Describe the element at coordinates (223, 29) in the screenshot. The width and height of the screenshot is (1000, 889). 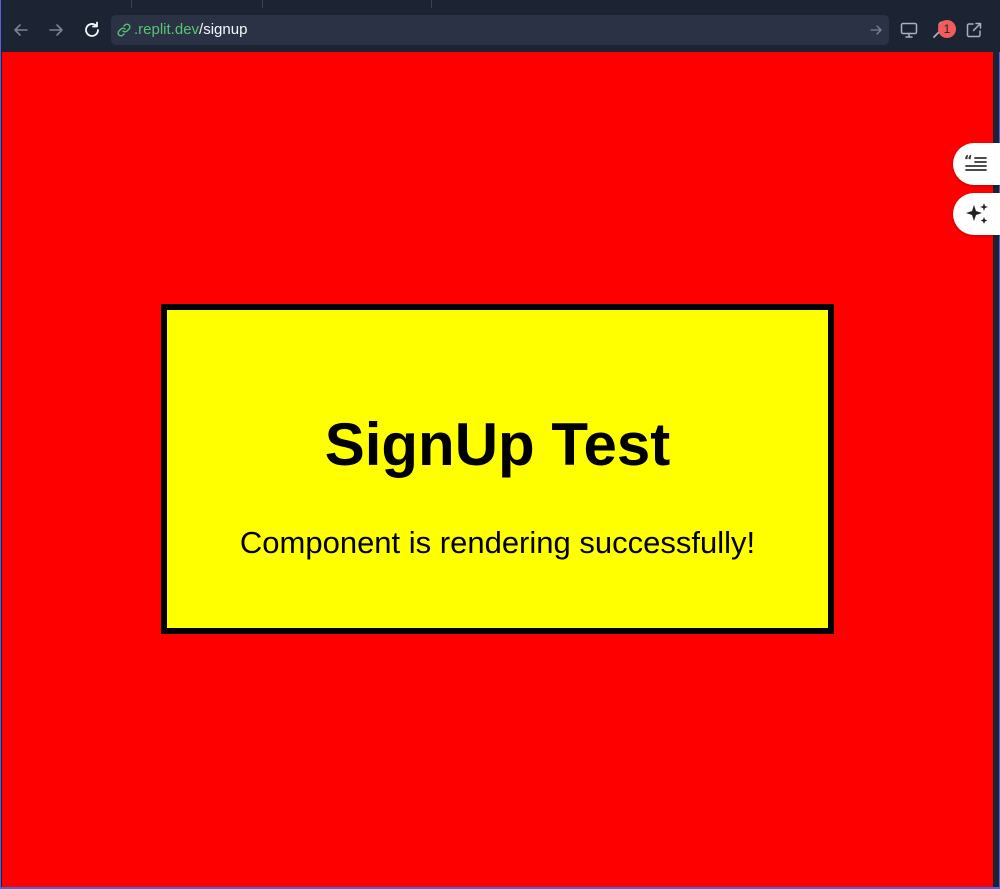
I see `url-path: /signup` at that location.